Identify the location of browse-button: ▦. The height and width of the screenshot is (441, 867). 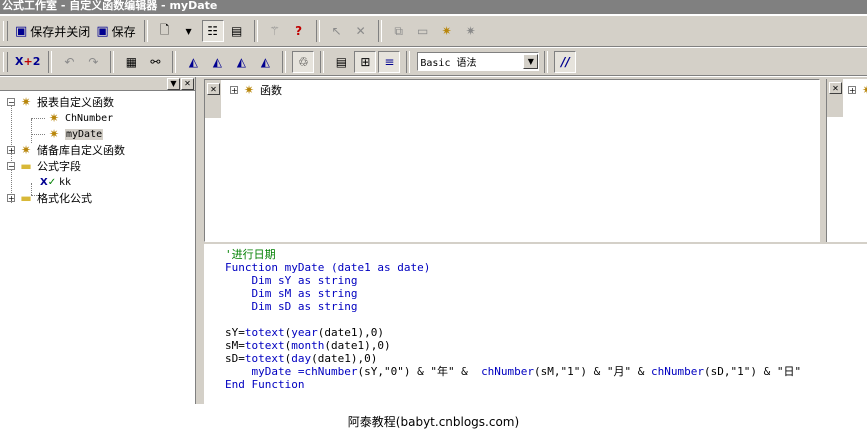
(131, 62).